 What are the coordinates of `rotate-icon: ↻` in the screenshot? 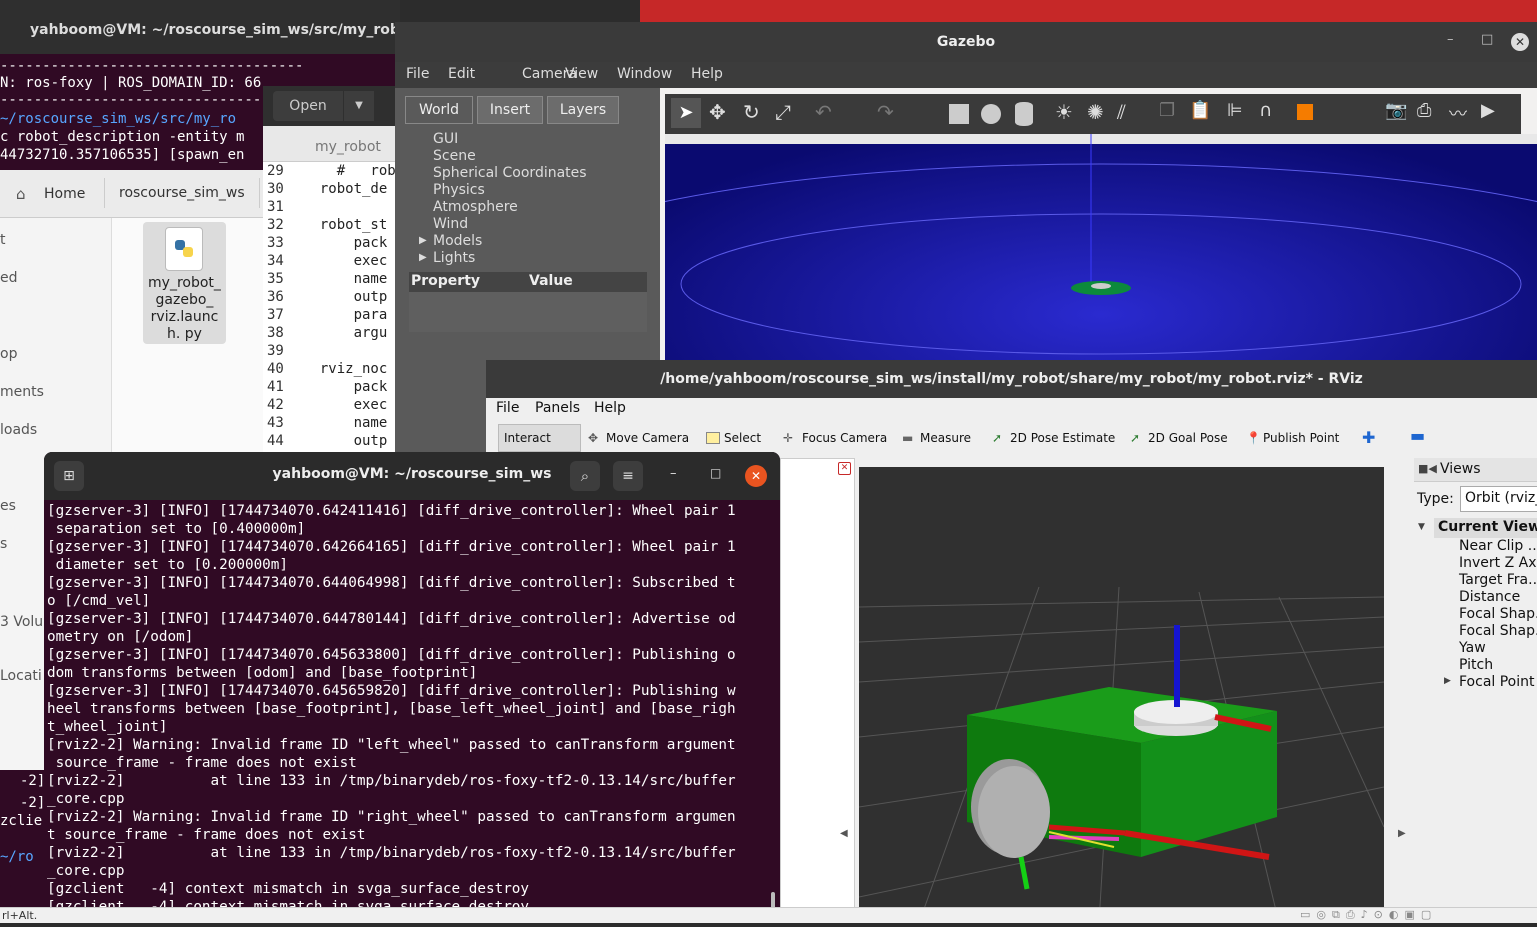 It's located at (751, 112).